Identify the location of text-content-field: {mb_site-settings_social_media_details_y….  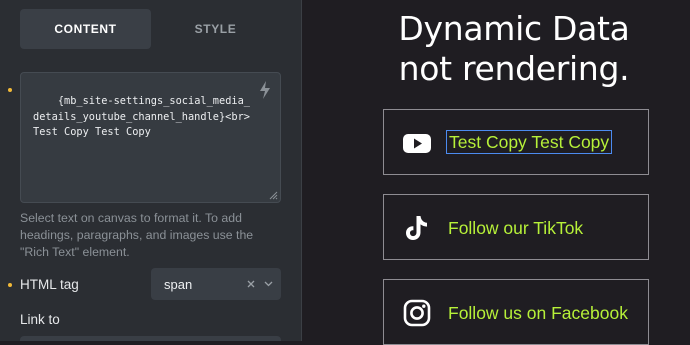
(150, 137).